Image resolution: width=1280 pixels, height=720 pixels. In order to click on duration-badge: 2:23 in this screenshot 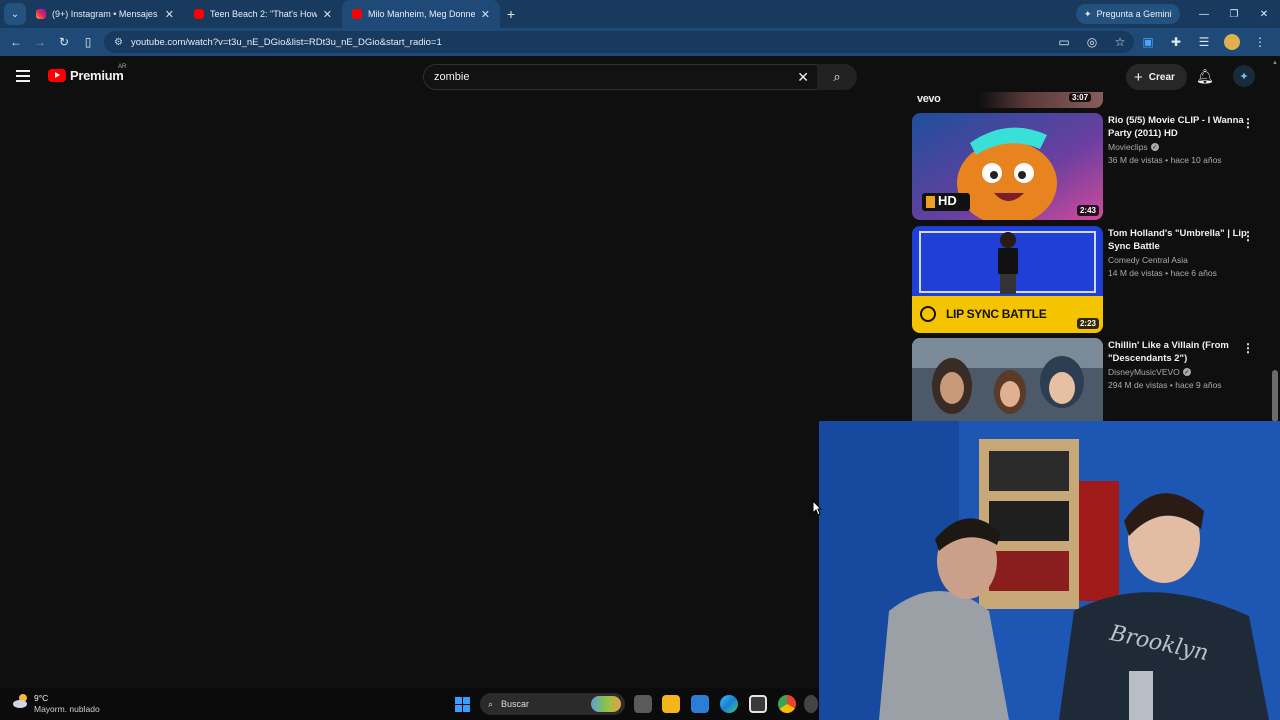, I will do `click(1087, 323)`.